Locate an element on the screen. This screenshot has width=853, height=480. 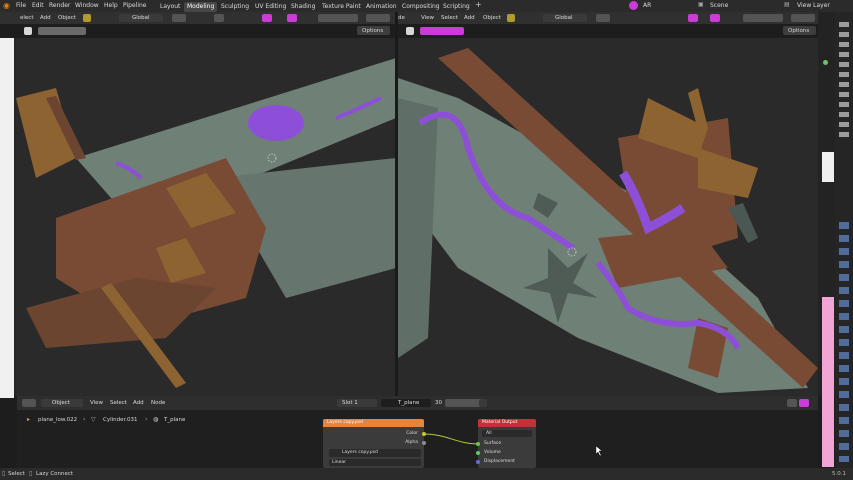
outliner-green-dot is located at coordinates (825, 62).